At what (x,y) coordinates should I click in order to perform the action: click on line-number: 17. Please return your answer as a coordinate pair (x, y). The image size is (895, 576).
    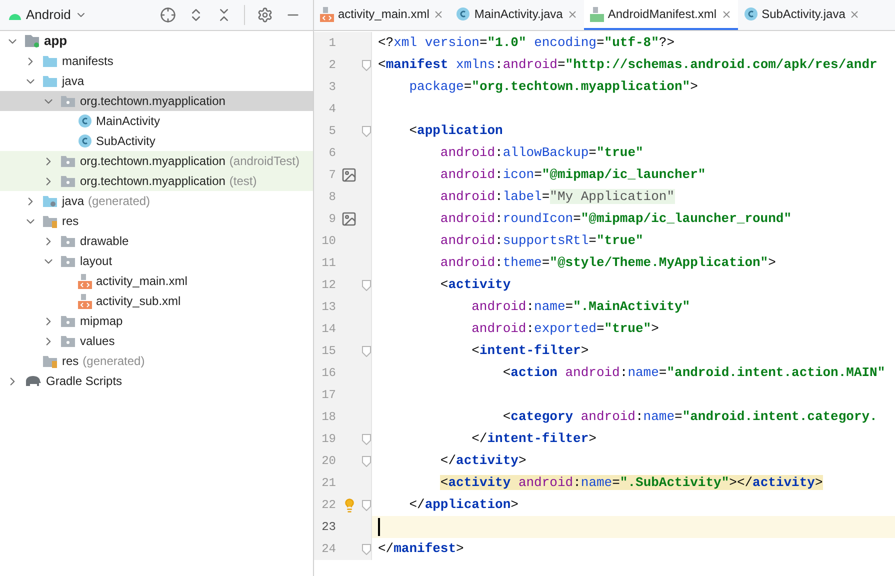
    Looking at the image, I should click on (328, 395).